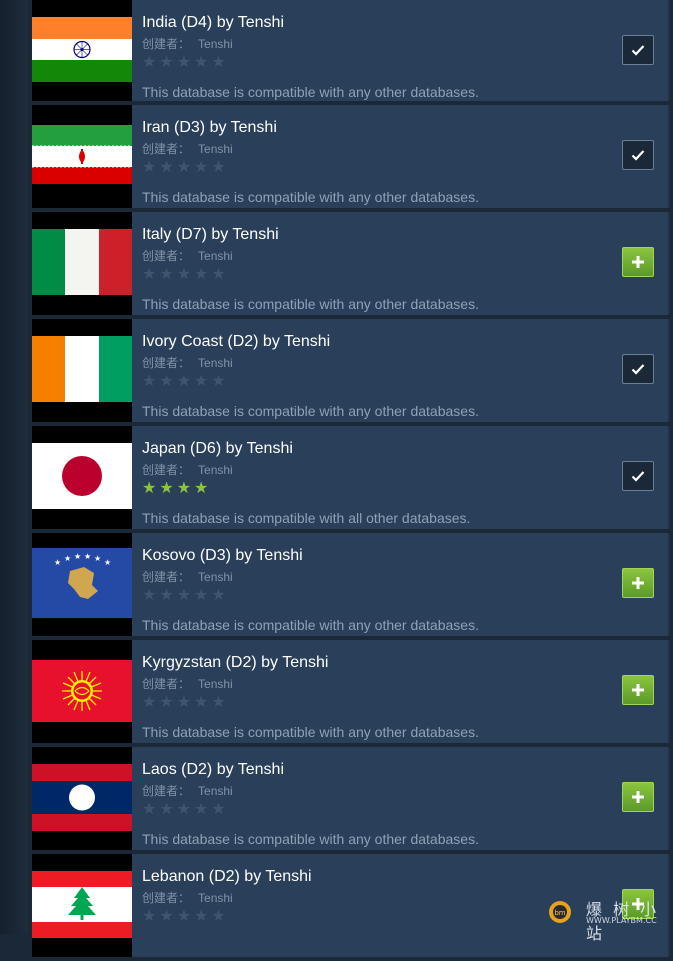 The image size is (673, 961). What do you see at coordinates (559, 913) in the screenshot?
I see `svg-text: bm` at bounding box center [559, 913].